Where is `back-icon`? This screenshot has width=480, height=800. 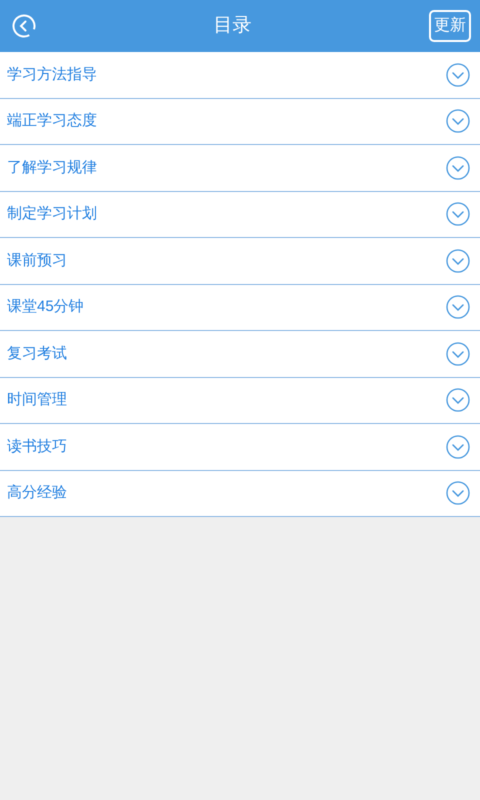
back-icon is located at coordinates (24, 26).